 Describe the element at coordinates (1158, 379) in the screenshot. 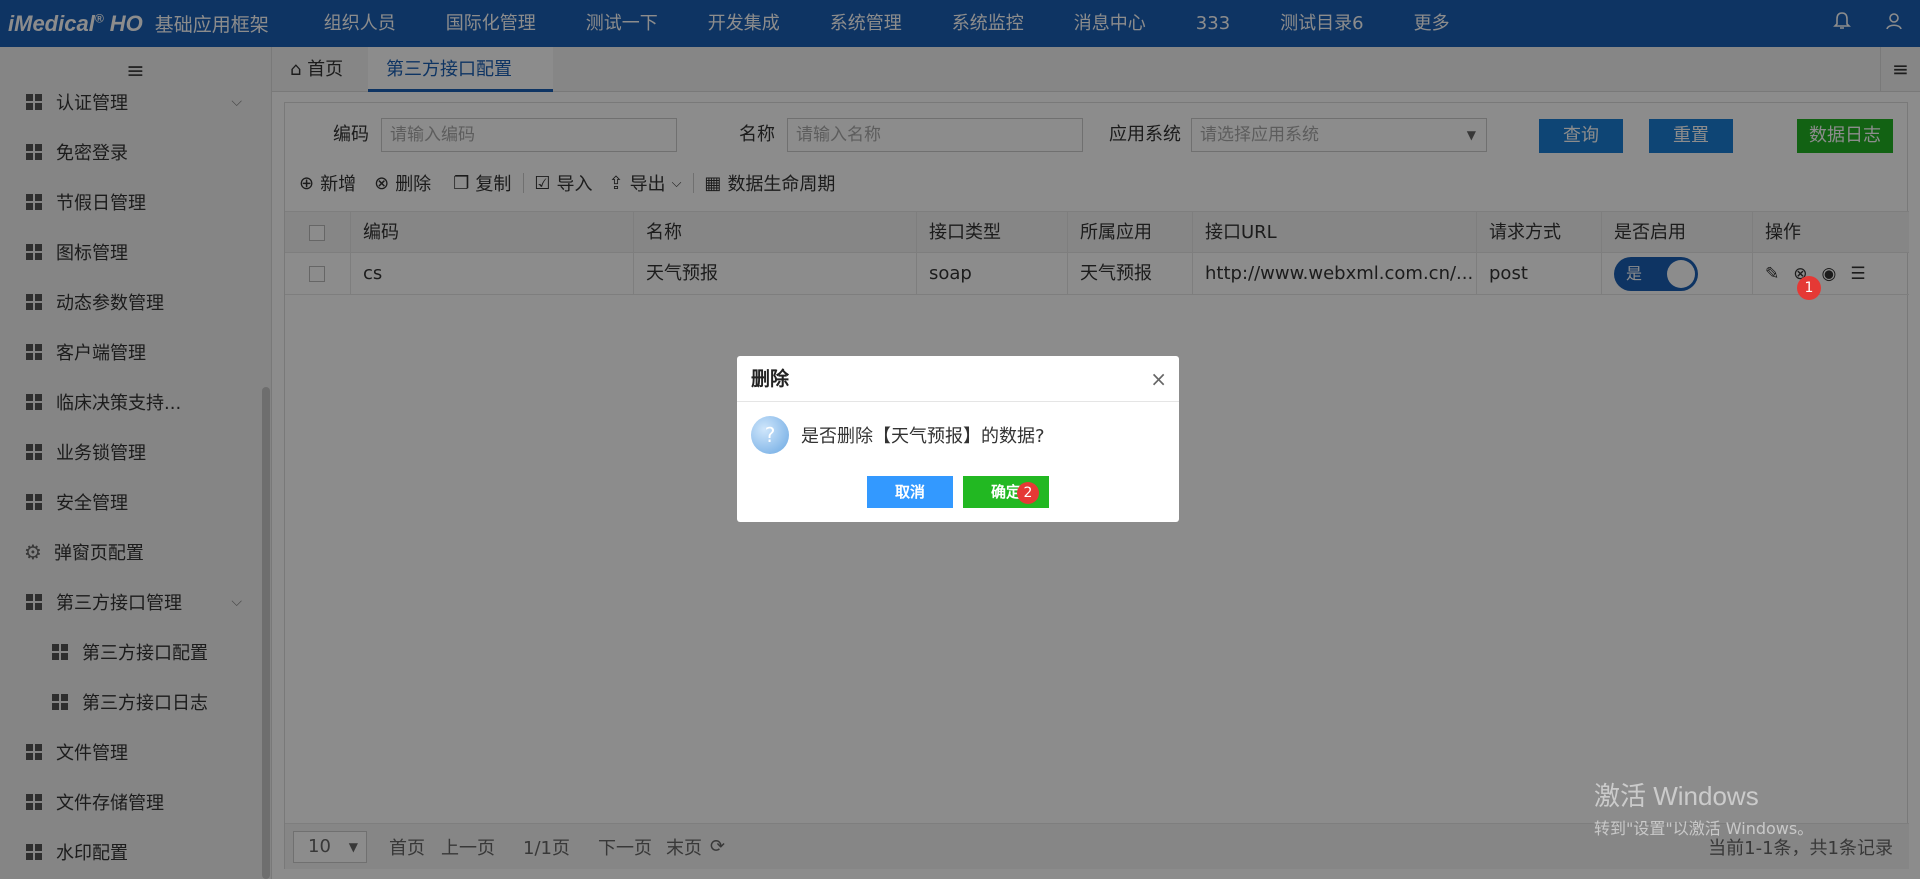

I see `close-icon: ×` at that location.